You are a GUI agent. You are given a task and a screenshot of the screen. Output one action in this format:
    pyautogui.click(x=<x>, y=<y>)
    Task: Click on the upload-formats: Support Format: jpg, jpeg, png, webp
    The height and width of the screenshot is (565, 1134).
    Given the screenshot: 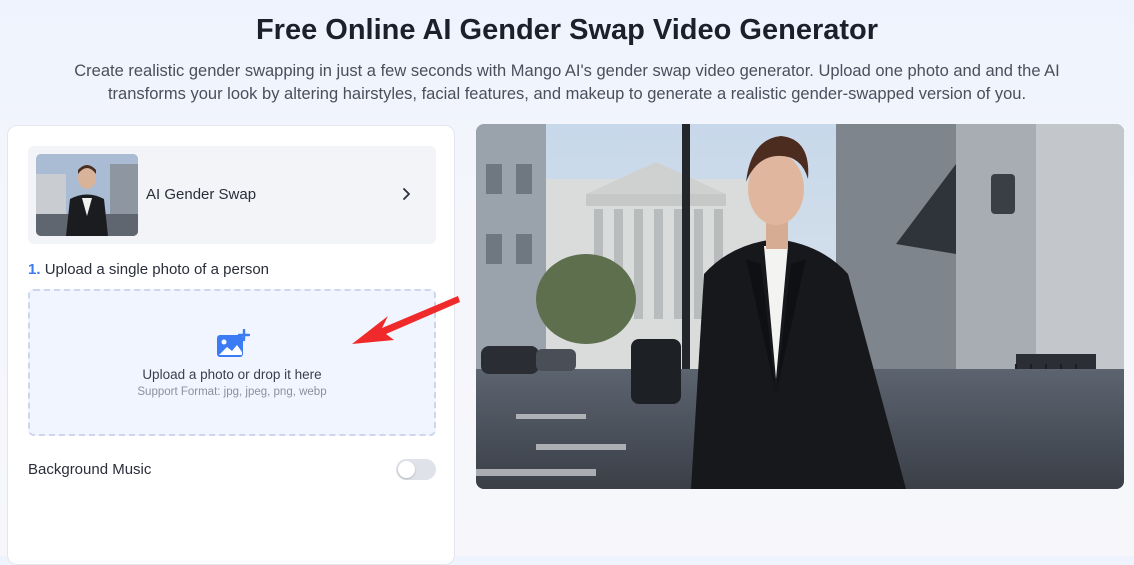 What is the action you would take?
    pyautogui.click(x=232, y=392)
    